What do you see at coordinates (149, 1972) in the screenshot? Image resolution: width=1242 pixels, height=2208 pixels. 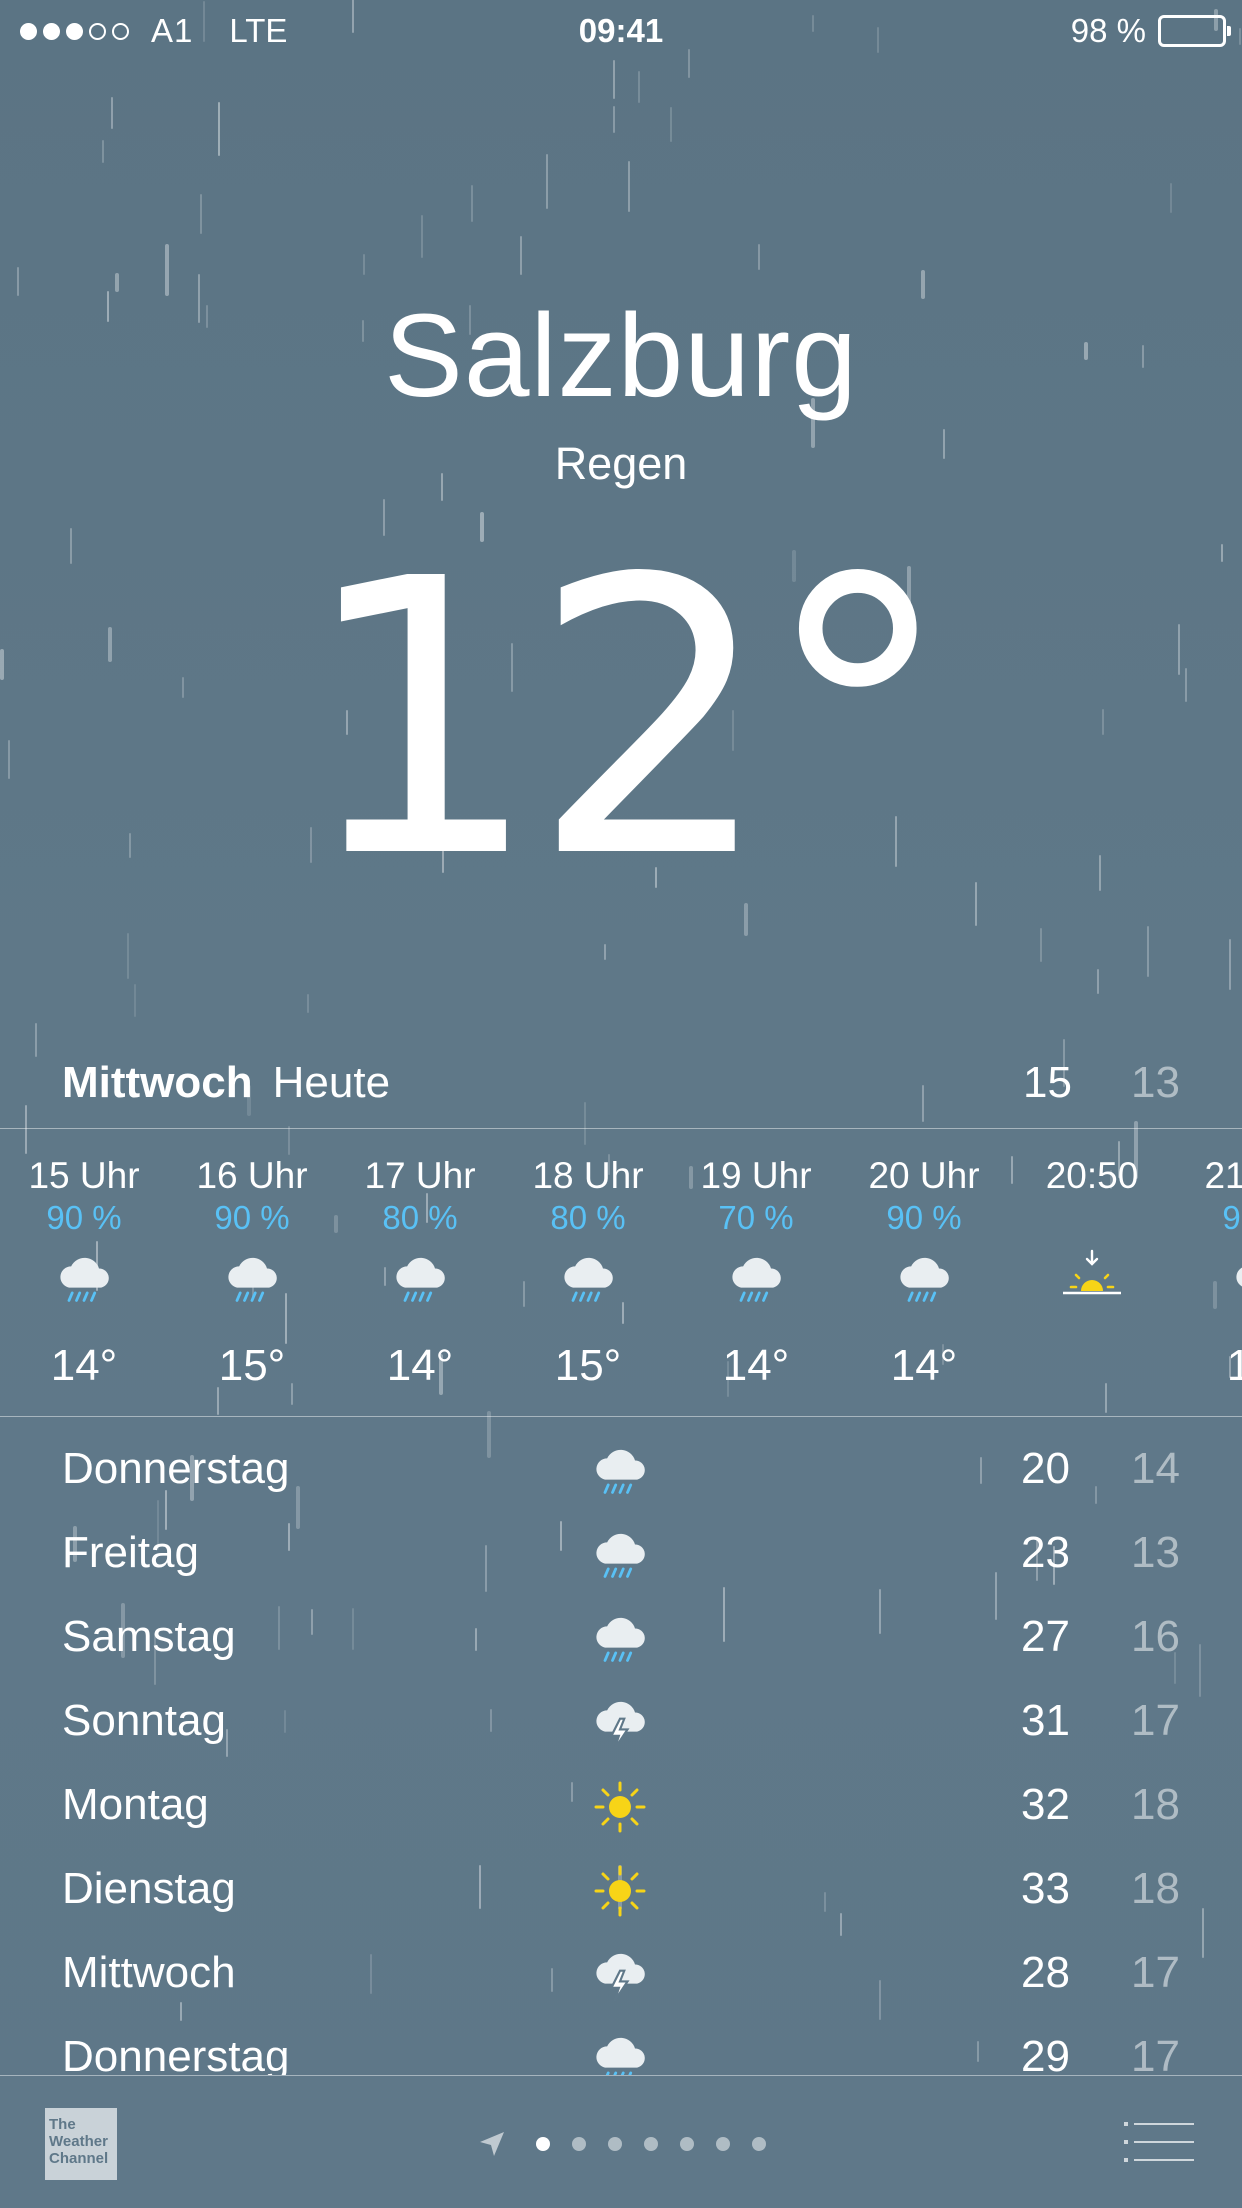 I see `day-name: Mittwoch` at bounding box center [149, 1972].